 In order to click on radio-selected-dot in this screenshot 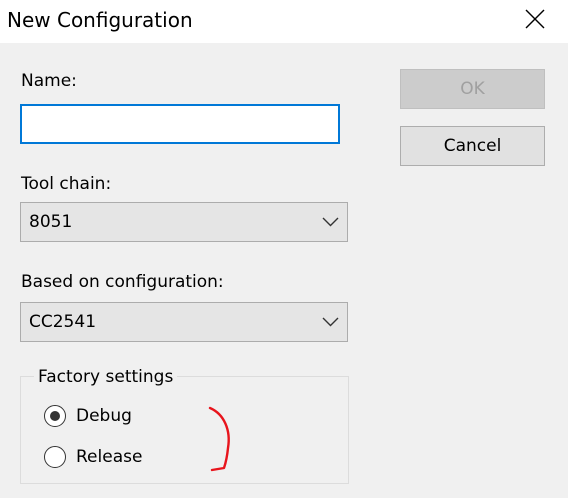, I will do `click(55, 416)`.